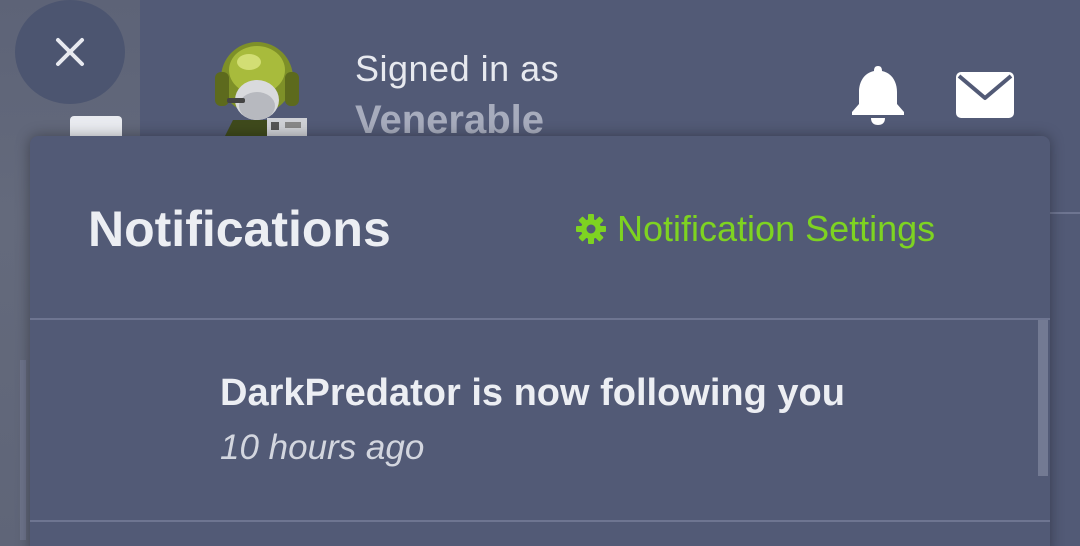 The image size is (1080, 546). What do you see at coordinates (1065, 213) in the screenshot?
I see `header-divider` at bounding box center [1065, 213].